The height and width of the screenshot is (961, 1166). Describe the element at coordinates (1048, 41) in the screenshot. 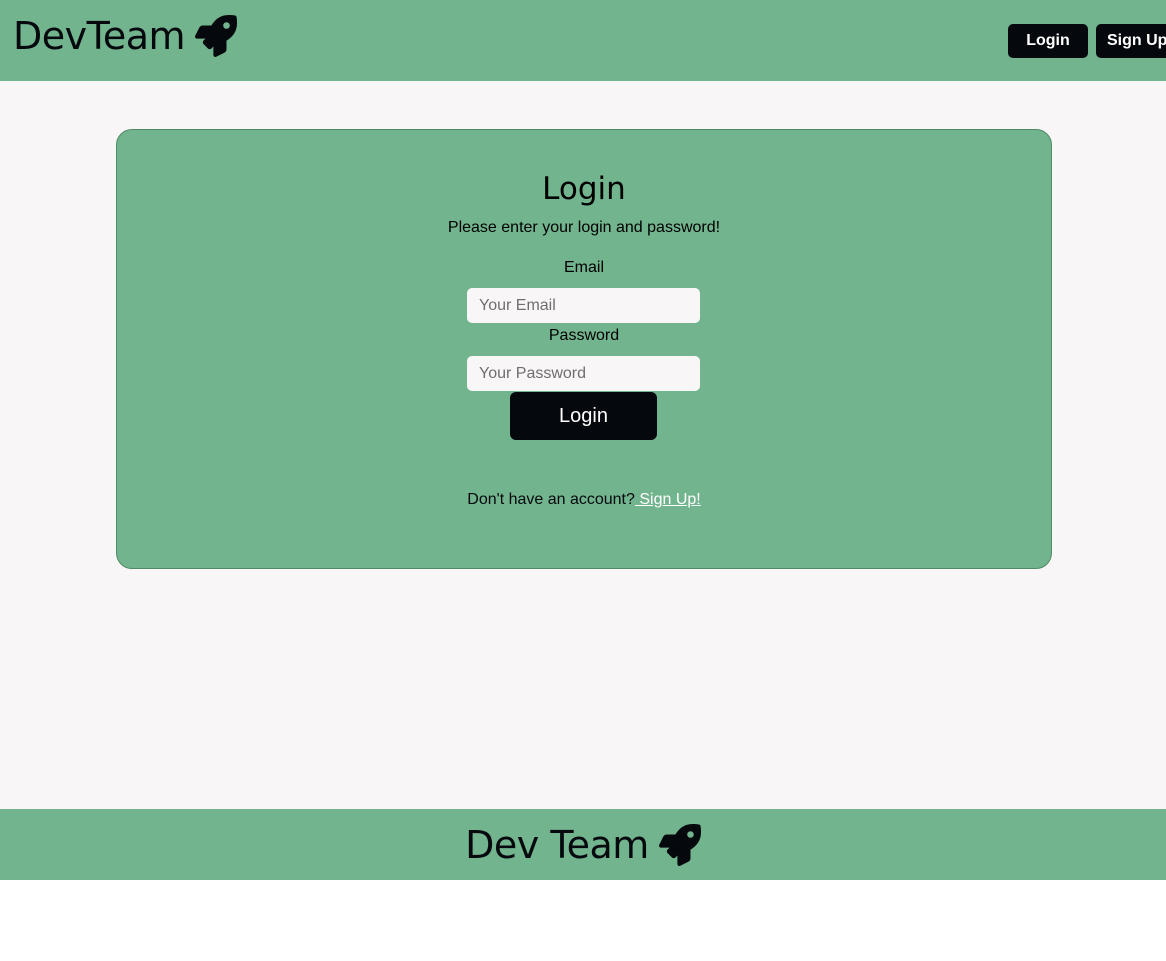

I see `nav-login-button: Login` at that location.